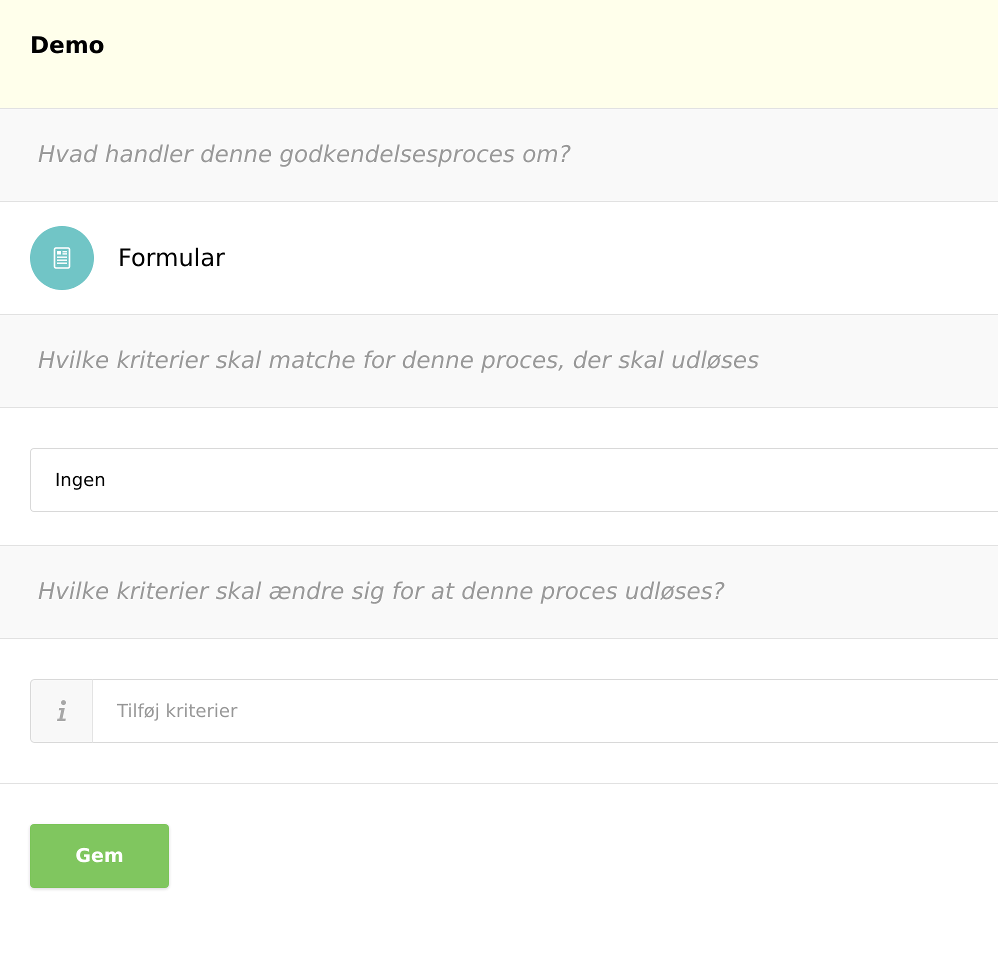 Image resolution: width=998 pixels, height=978 pixels. Describe the element at coordinates (67, 46) in the screenshot. I see `page-title: Demo` at that location.